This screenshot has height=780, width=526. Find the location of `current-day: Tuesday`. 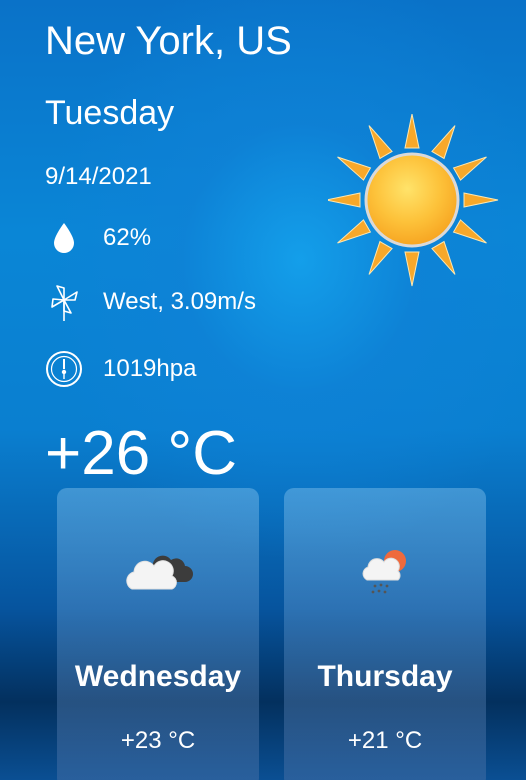

current-day: Tuesday is located at coordinates (110, 113).